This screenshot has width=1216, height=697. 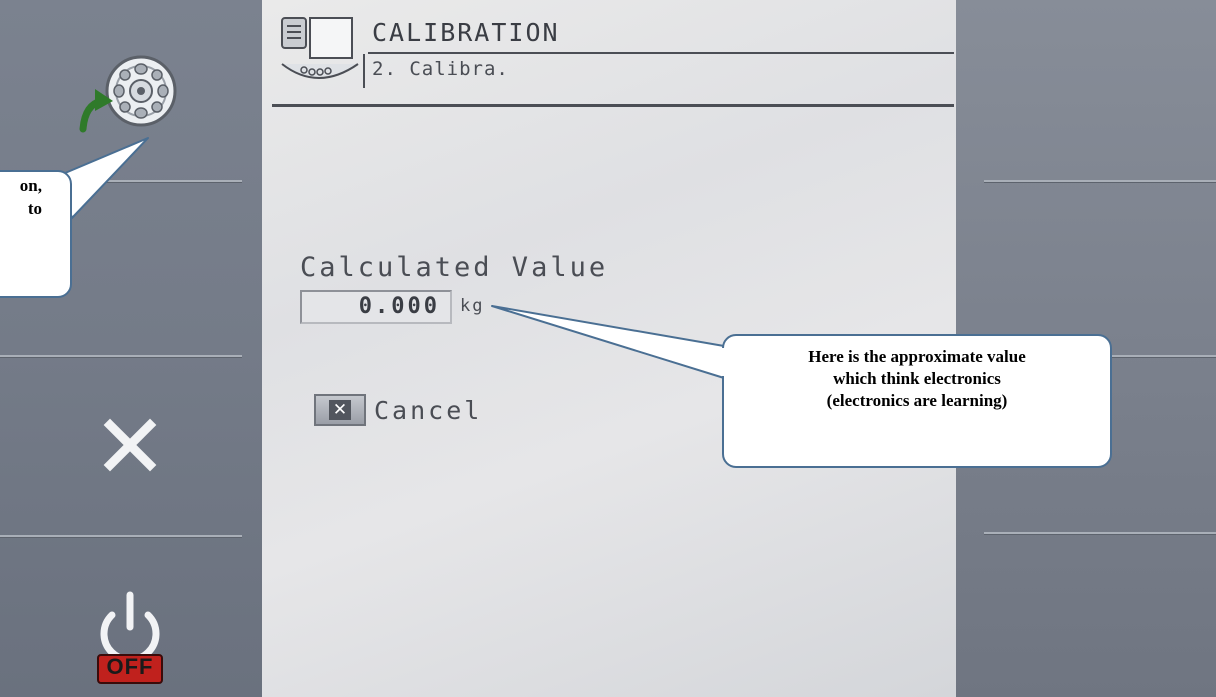 I want to click on power-off-softkey: OFF, so click(x=130, y=635).